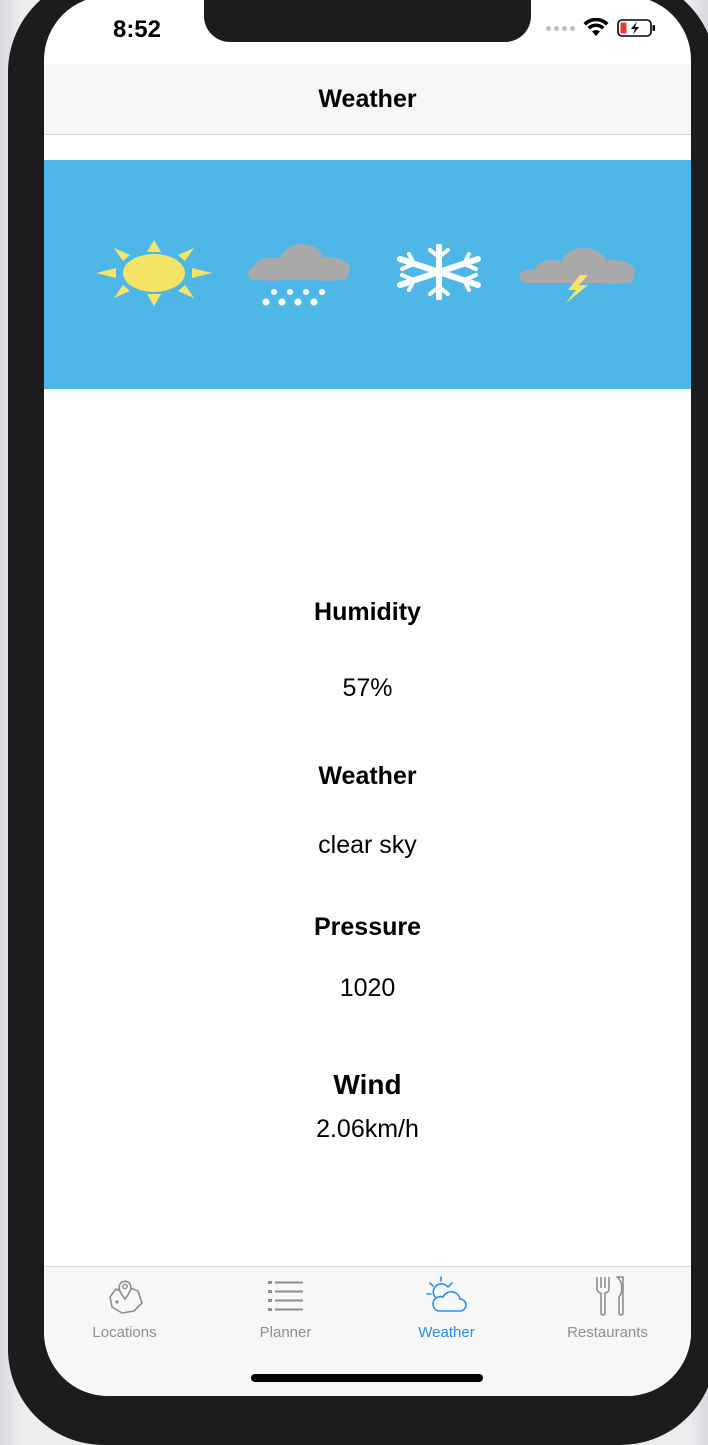 Image resolution: width=708 pixels, height=1445 pixels. What do you see at coordinates (367, 688) in the screenshot?
I see `humidity-value: 57%` at bounding box center [367, 688].